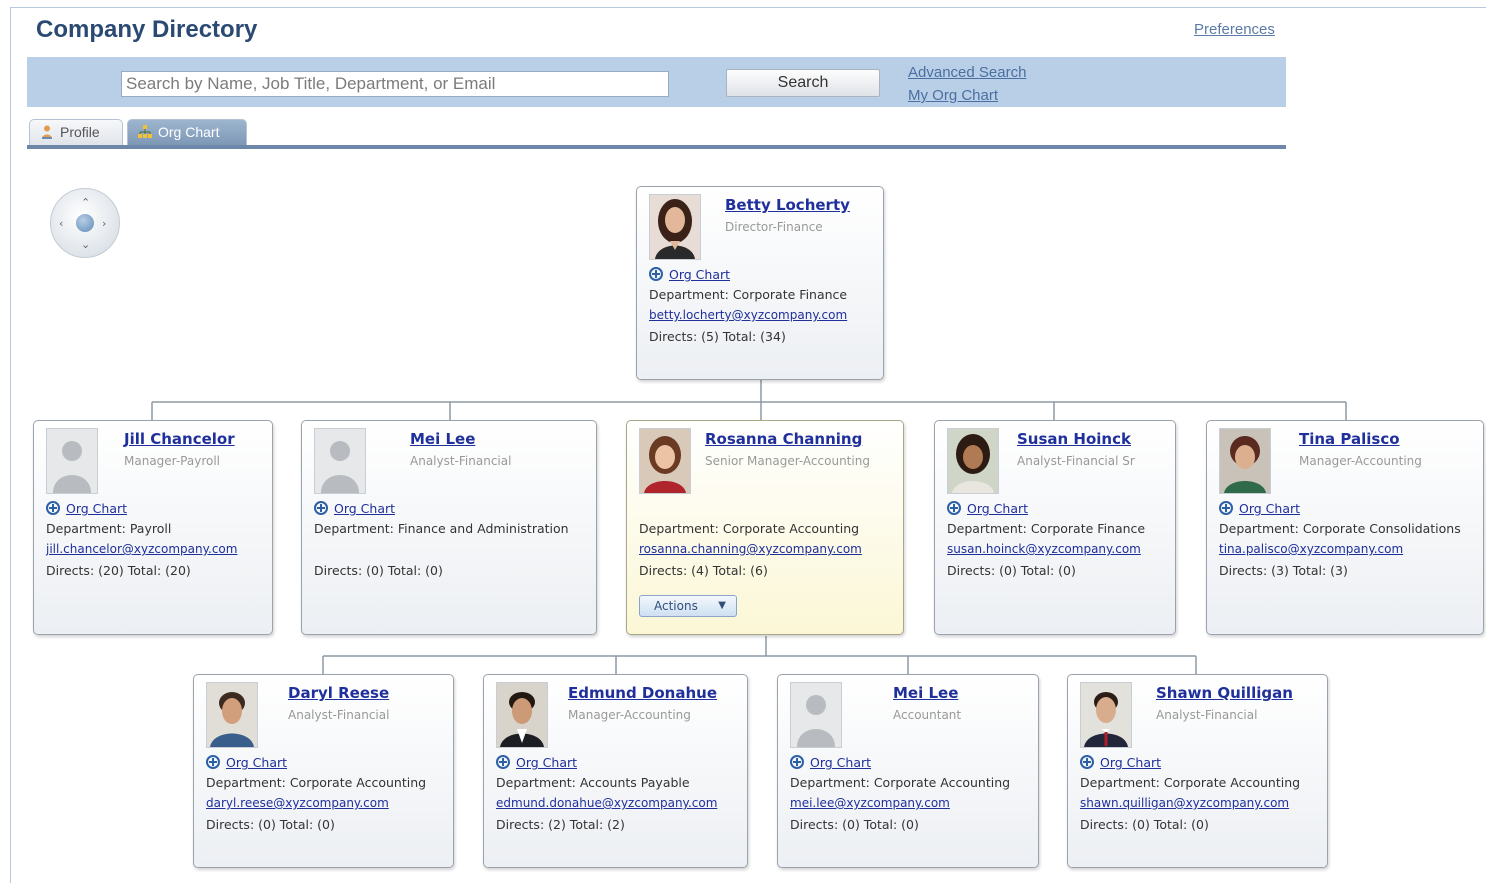 The image size is (1486, 883). What do you see at coordinates (1076, 461) in the screenshot?
I see `person-title: Analyst-Financial Sr` at bounding box center [1076, 461].